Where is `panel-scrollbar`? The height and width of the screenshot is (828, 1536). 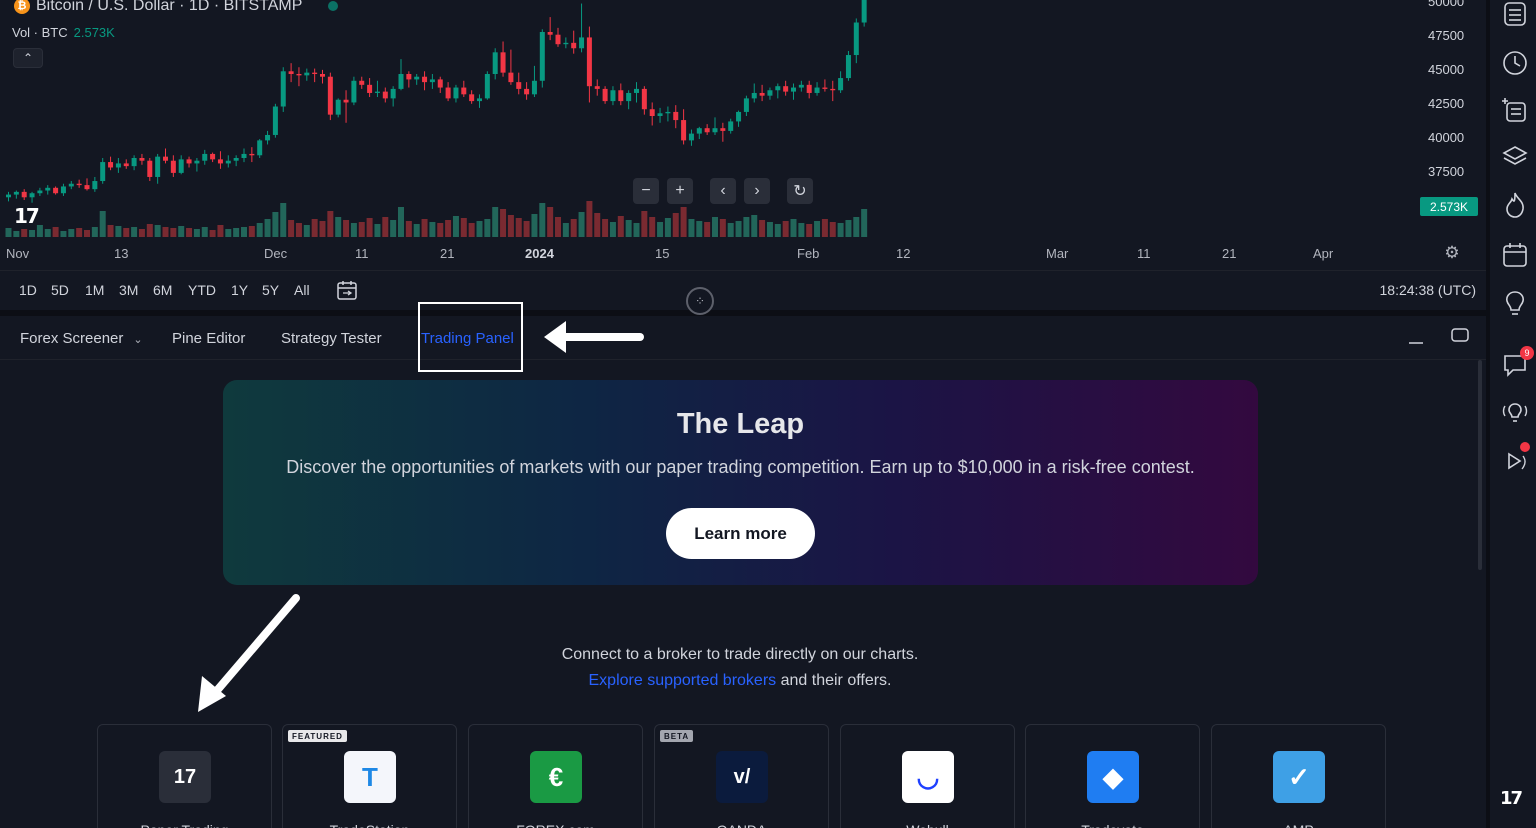 panel-scrollbar is located at coordinates (1480, 465).